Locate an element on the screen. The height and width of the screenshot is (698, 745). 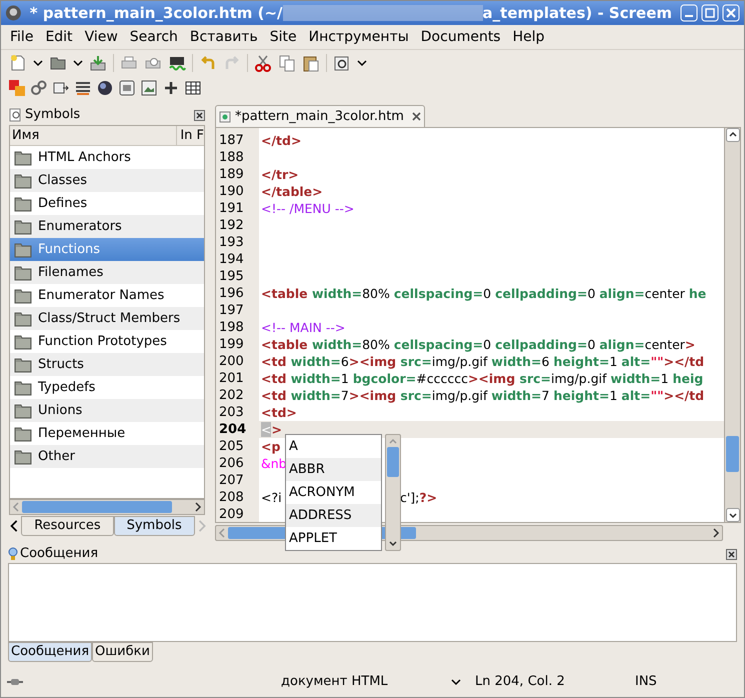
code-line: <!-- MAIN --> is located at coordinates (303, 327).